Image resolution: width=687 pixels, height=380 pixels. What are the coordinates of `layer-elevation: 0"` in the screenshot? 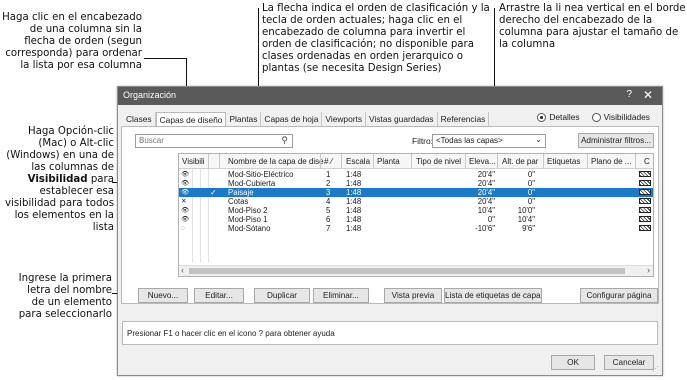 It's located at (491, 219).